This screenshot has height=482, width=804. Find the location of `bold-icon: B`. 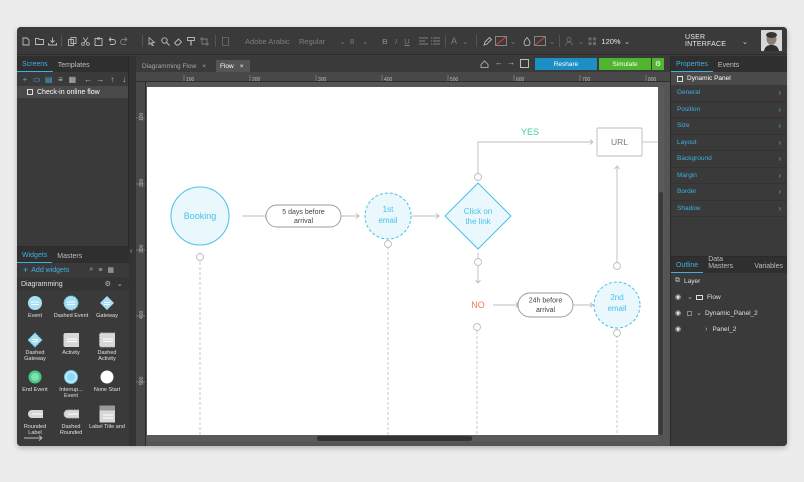

bold-icon: B is located at coordinates (385, 41).